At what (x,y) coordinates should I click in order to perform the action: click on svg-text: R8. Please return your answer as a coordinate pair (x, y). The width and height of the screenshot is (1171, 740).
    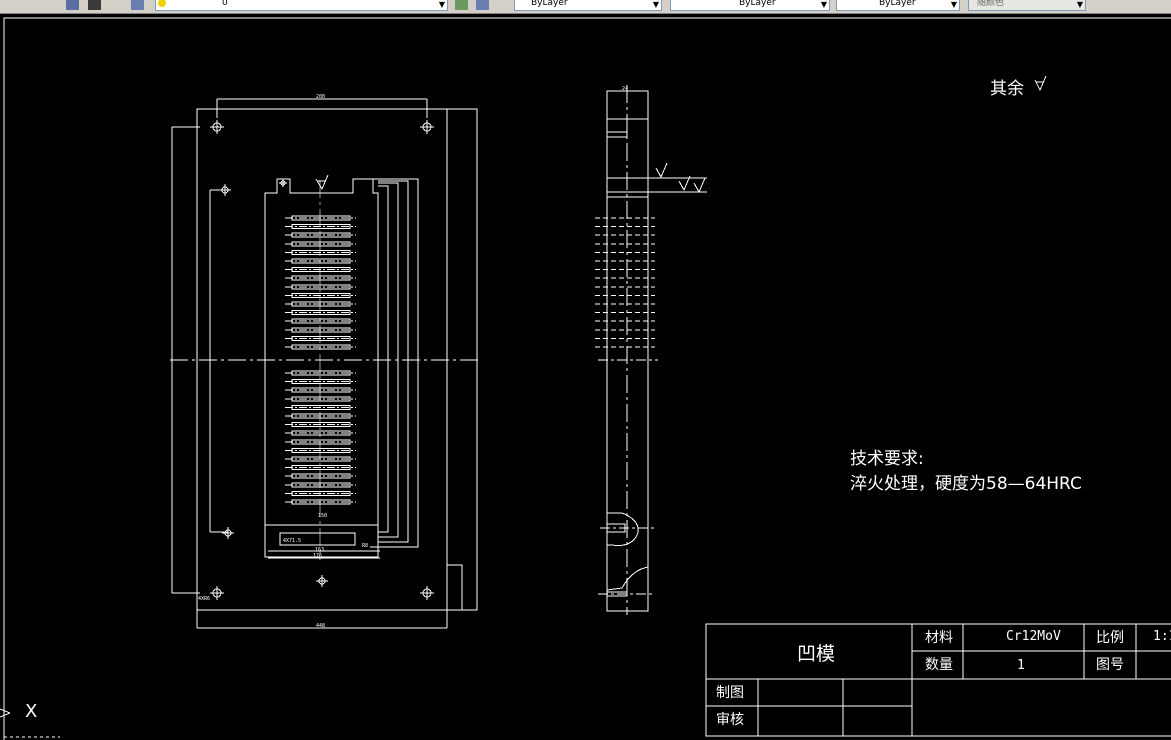
    Looking at the image, I should click on (365, 546).